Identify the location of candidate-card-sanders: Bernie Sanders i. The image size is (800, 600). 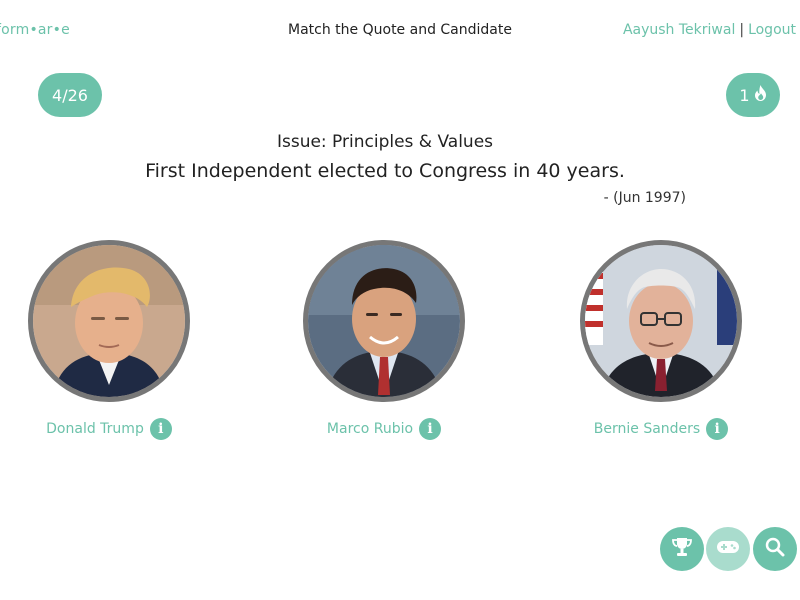
(661, 340).